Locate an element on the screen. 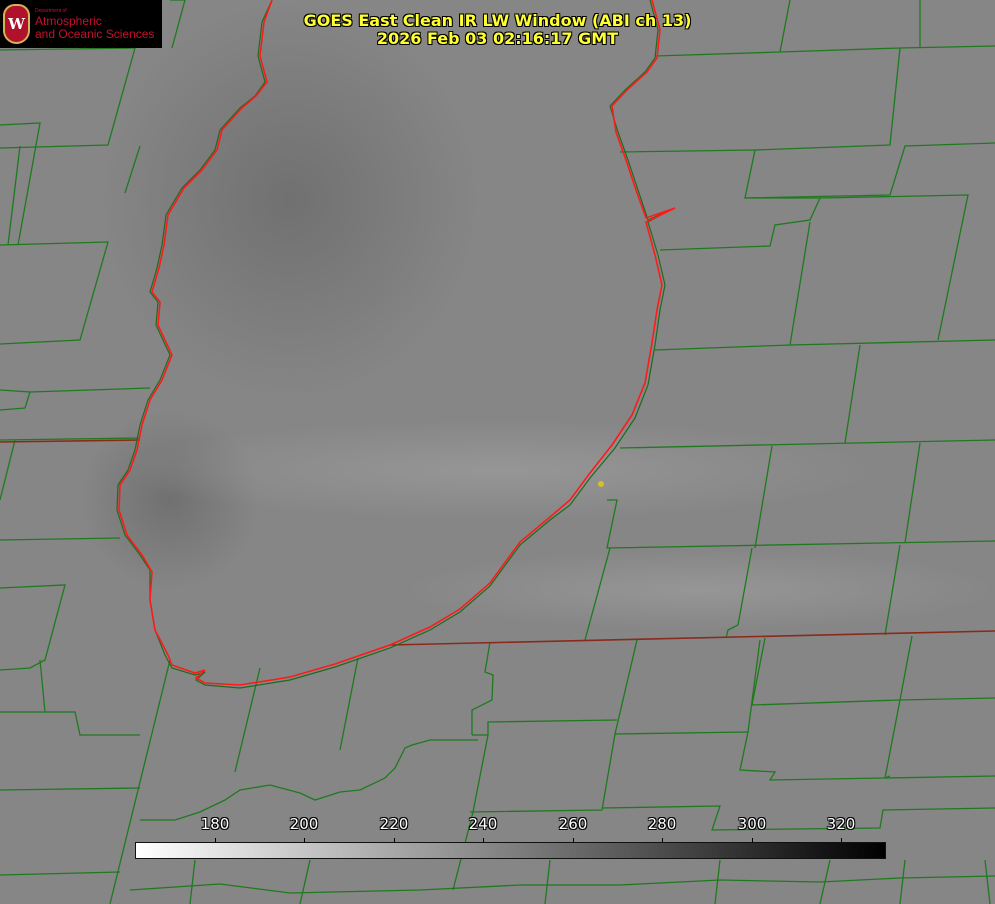 This screenshot has width=995, height=904. colorbar-tick-label: 260 is located at coordinates (573, 824).